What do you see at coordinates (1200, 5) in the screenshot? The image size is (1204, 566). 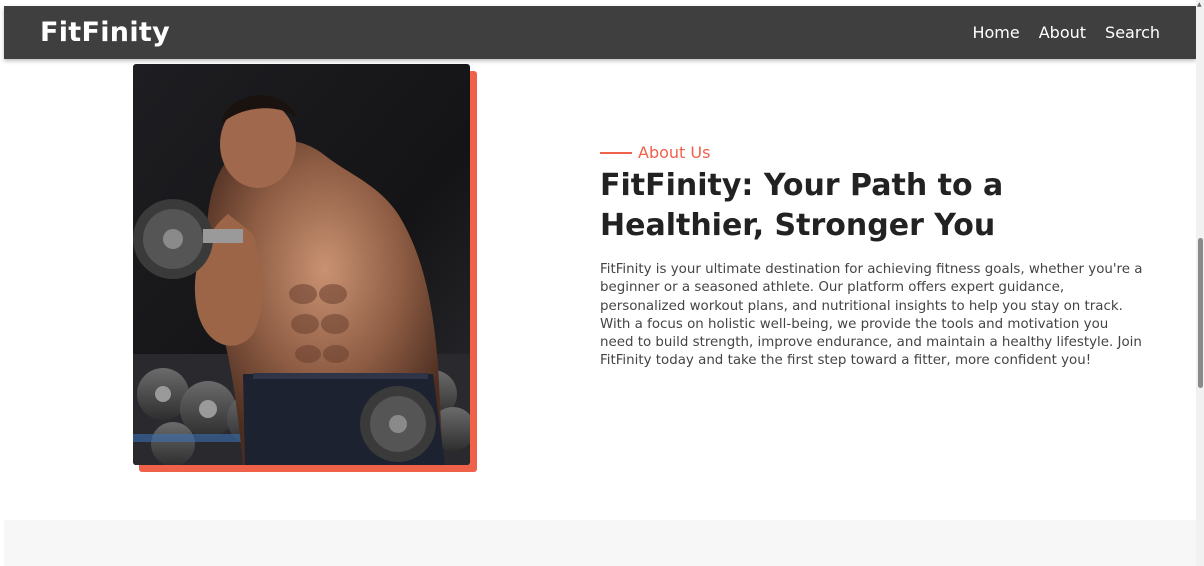 I see `scroll-up-arrow-icon: ▲` at bounding box center [1200, 5].